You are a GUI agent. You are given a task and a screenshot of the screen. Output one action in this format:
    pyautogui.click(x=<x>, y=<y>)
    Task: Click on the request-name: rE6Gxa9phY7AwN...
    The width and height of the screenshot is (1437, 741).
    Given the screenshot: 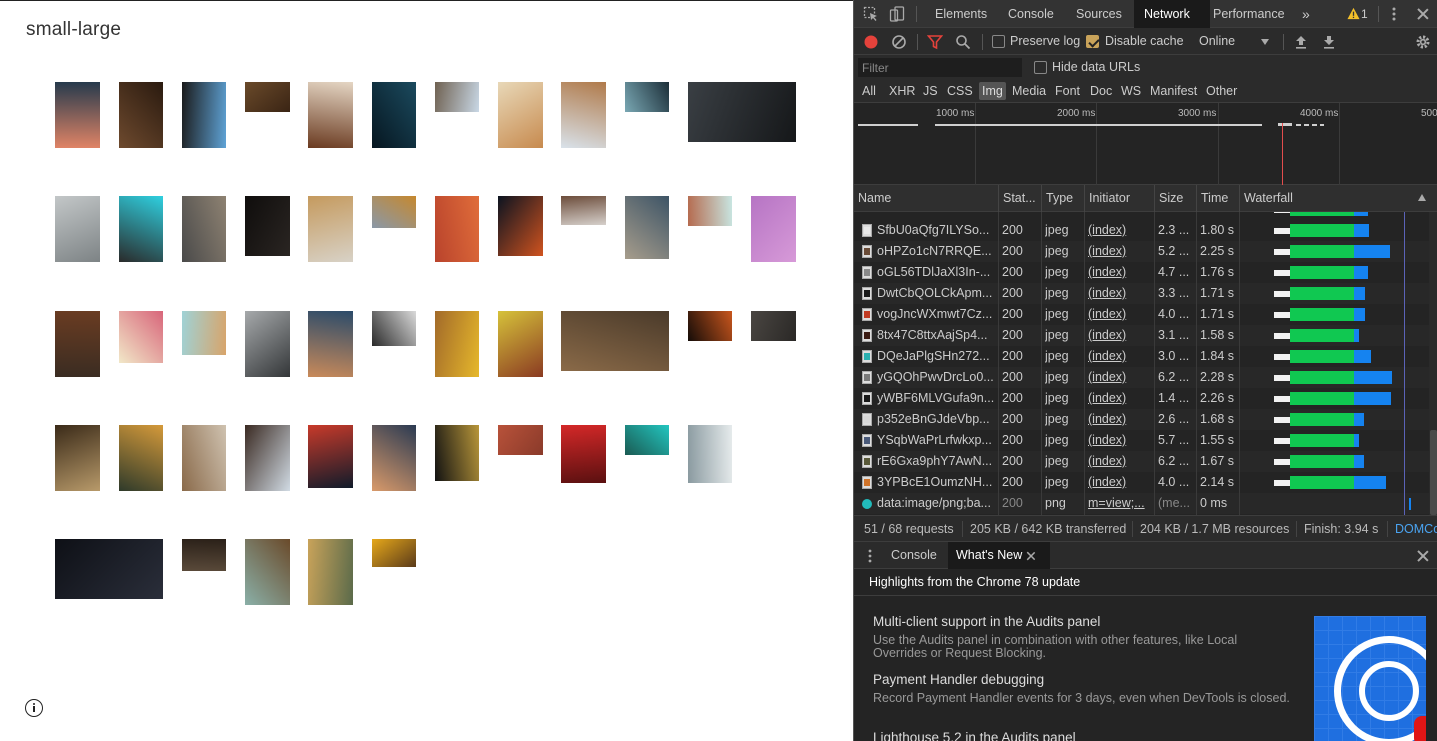 What is the action you would take?
    pyautogui.click(x=936, y=461)
    